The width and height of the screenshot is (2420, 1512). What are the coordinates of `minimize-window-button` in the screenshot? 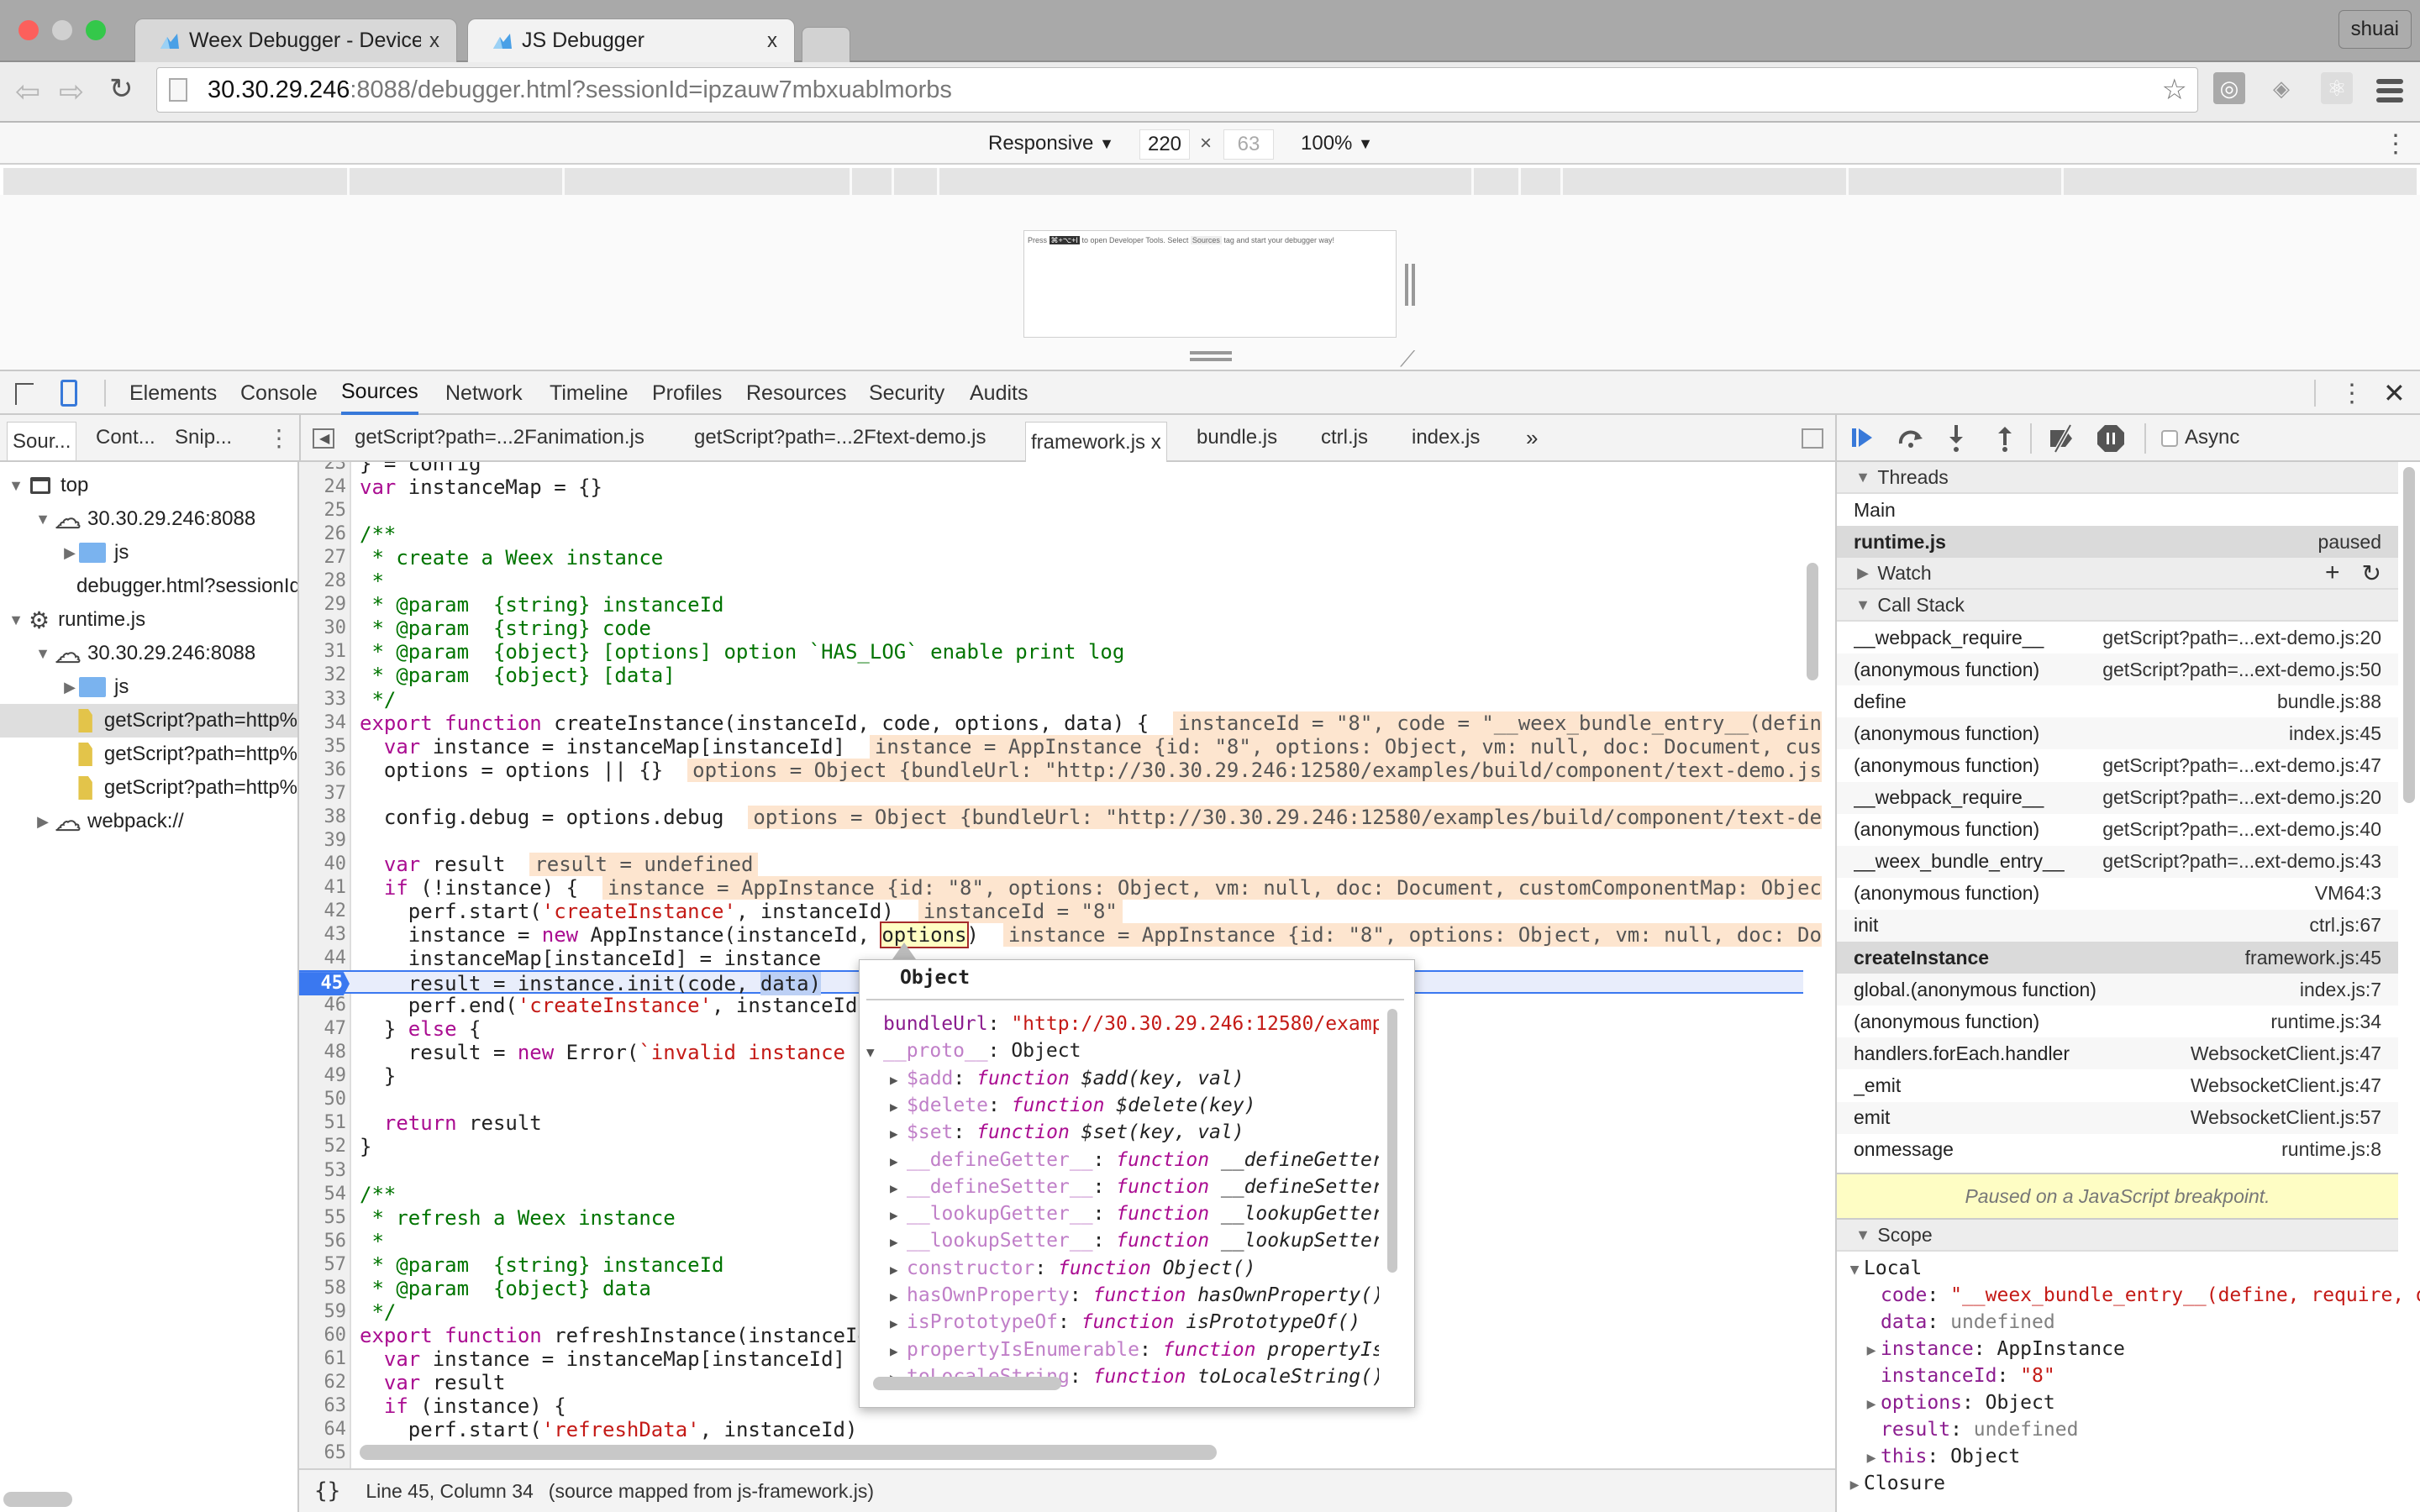 It's located at (62, 30).